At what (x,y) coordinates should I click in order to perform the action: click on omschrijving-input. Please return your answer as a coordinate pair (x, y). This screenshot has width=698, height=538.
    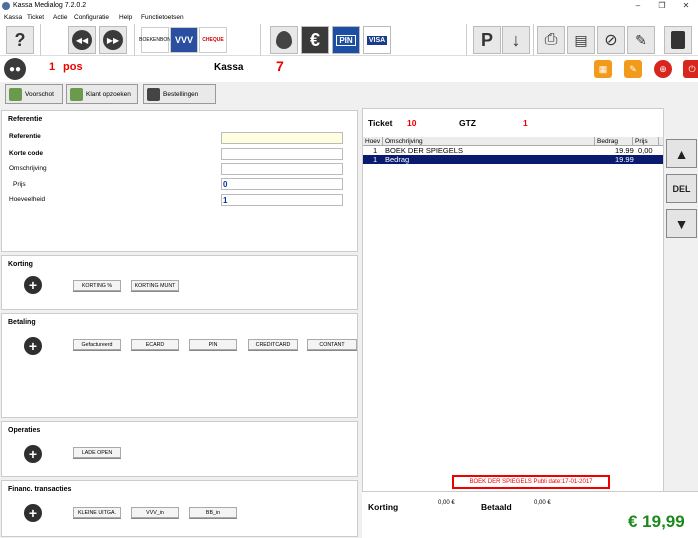
    Looking at the image, I should click on (282, 169).